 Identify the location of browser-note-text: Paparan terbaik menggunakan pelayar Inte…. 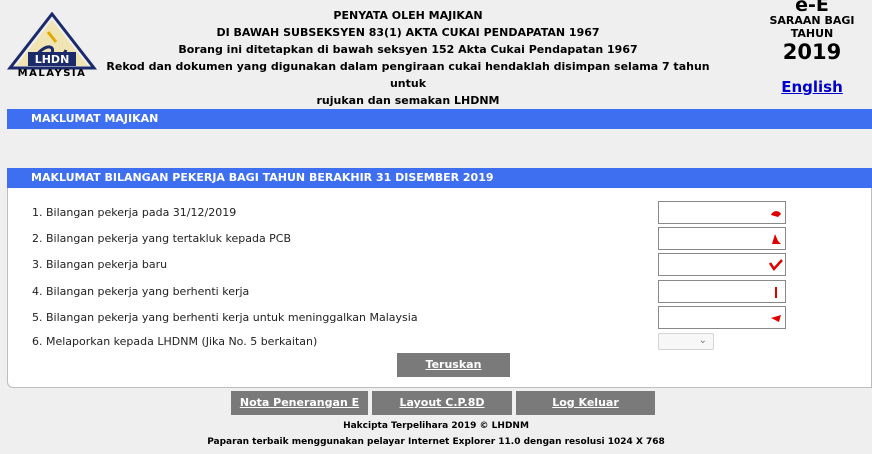
(436, 442).